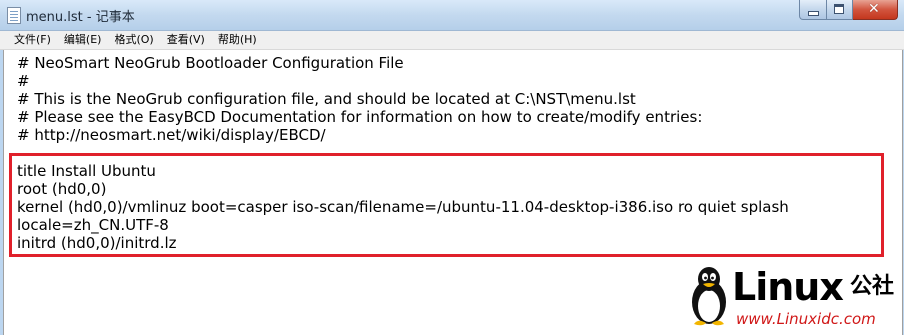 The width and height of the screenshot is (904, 335). I want to click on maximize-icon, so click(839, 9).